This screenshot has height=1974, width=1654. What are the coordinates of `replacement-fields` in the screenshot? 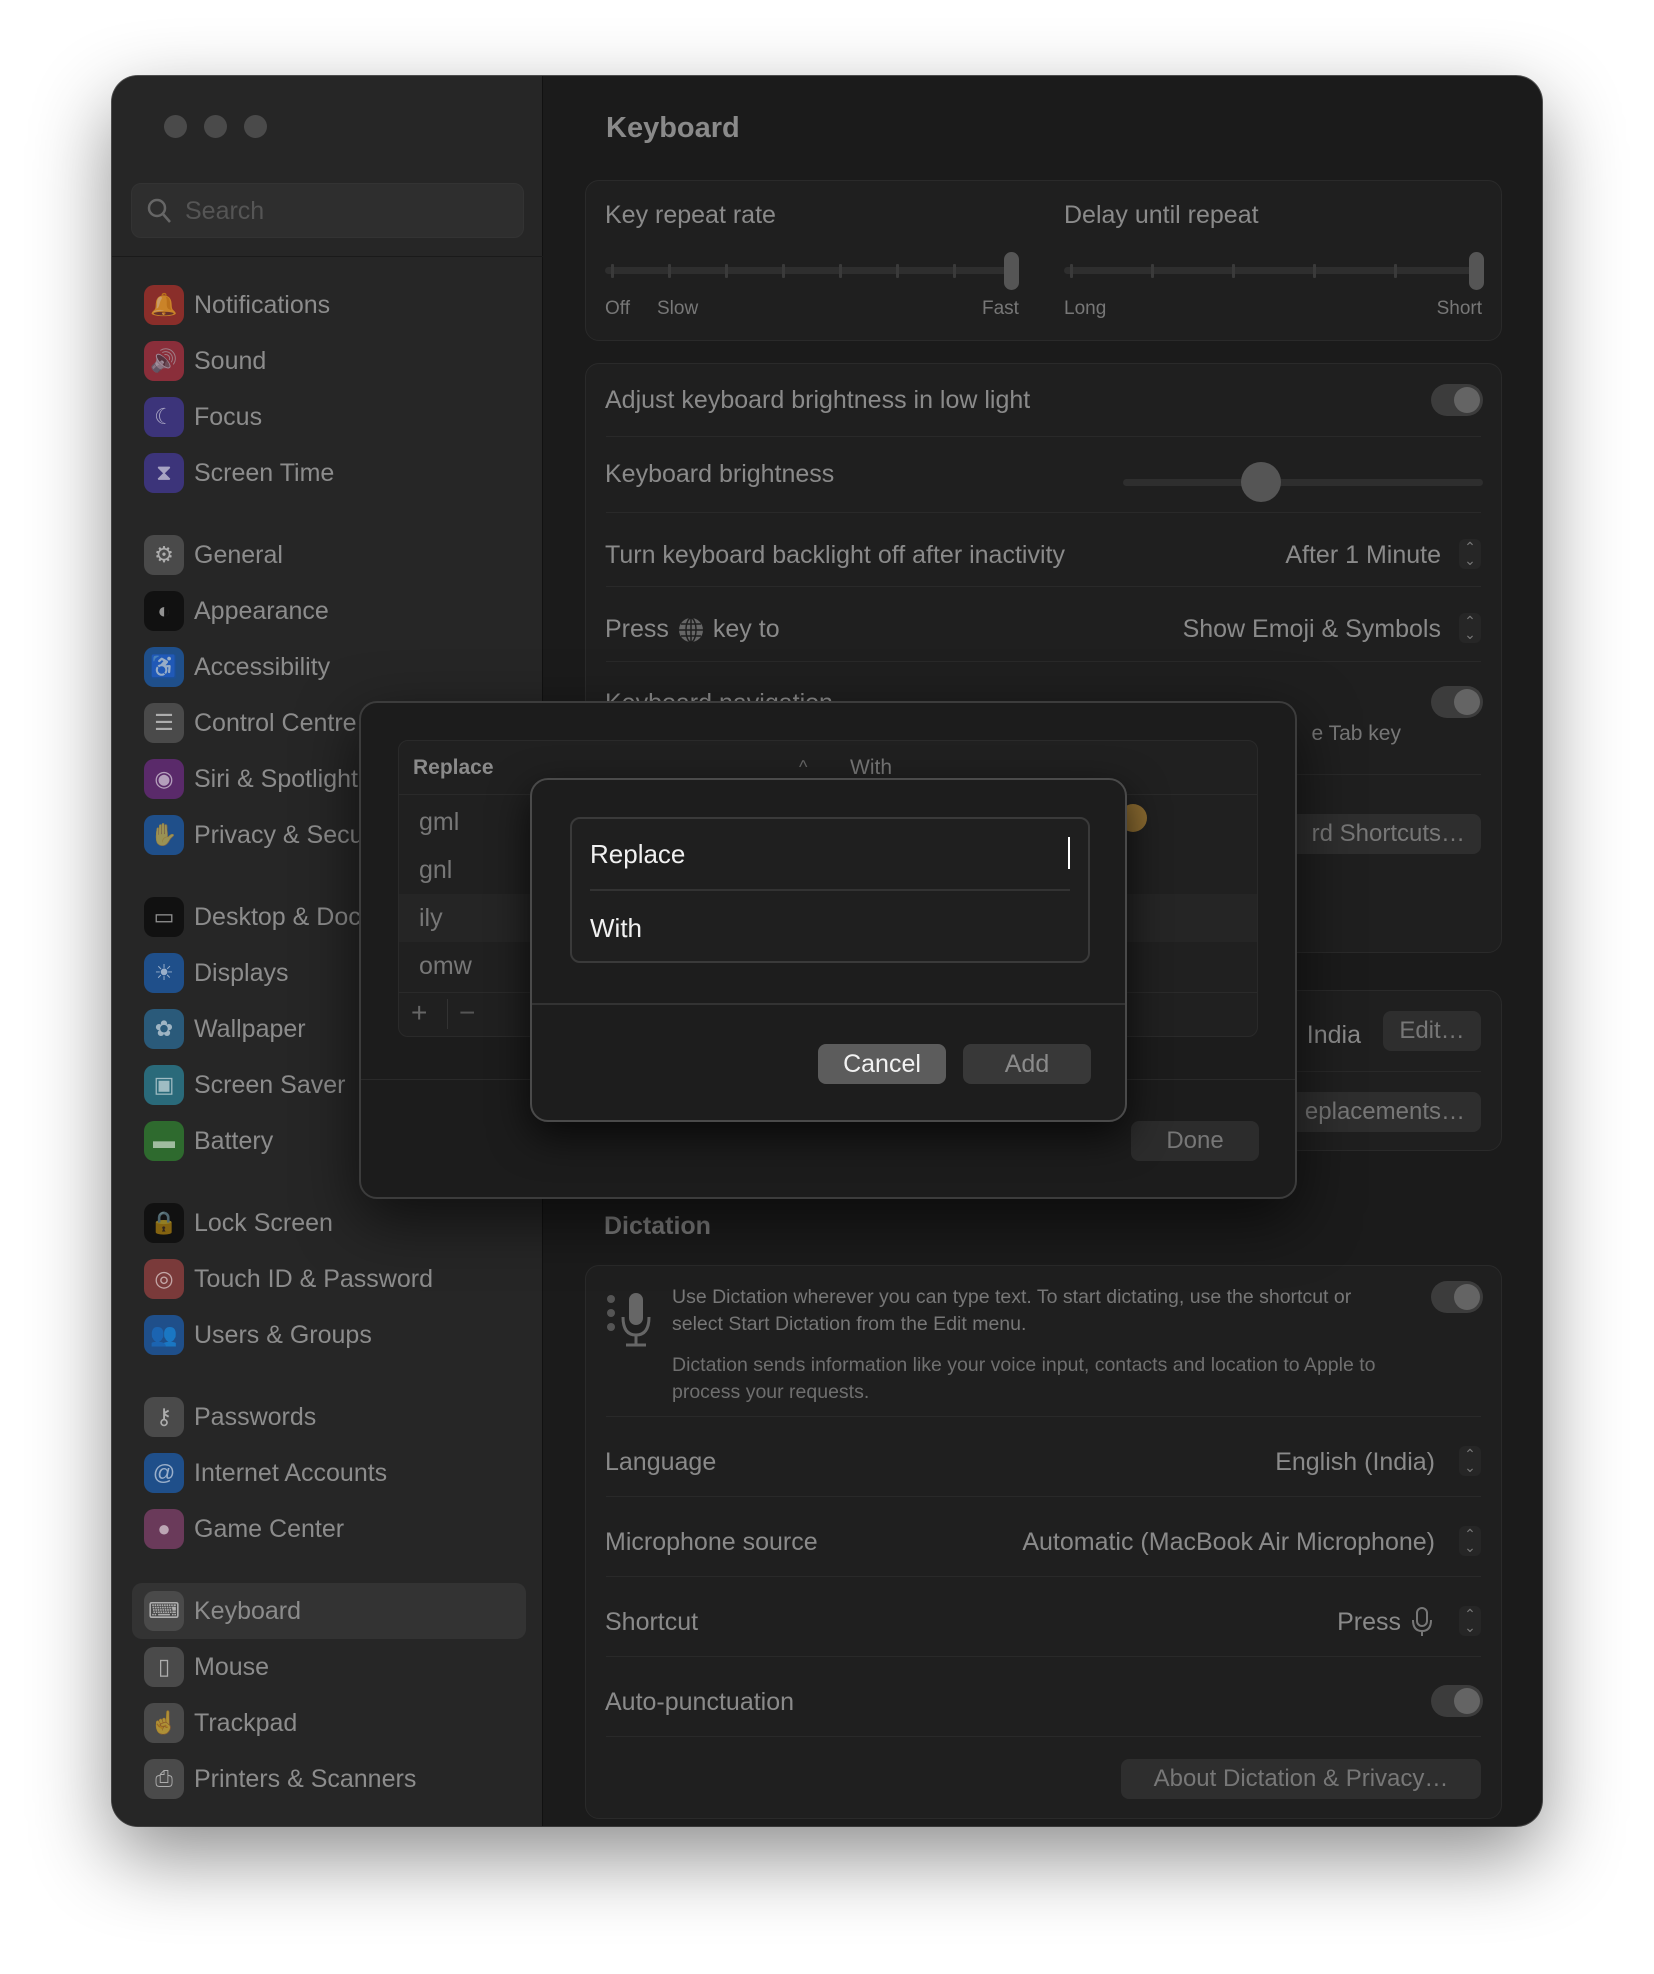 It's located at (830, 890).